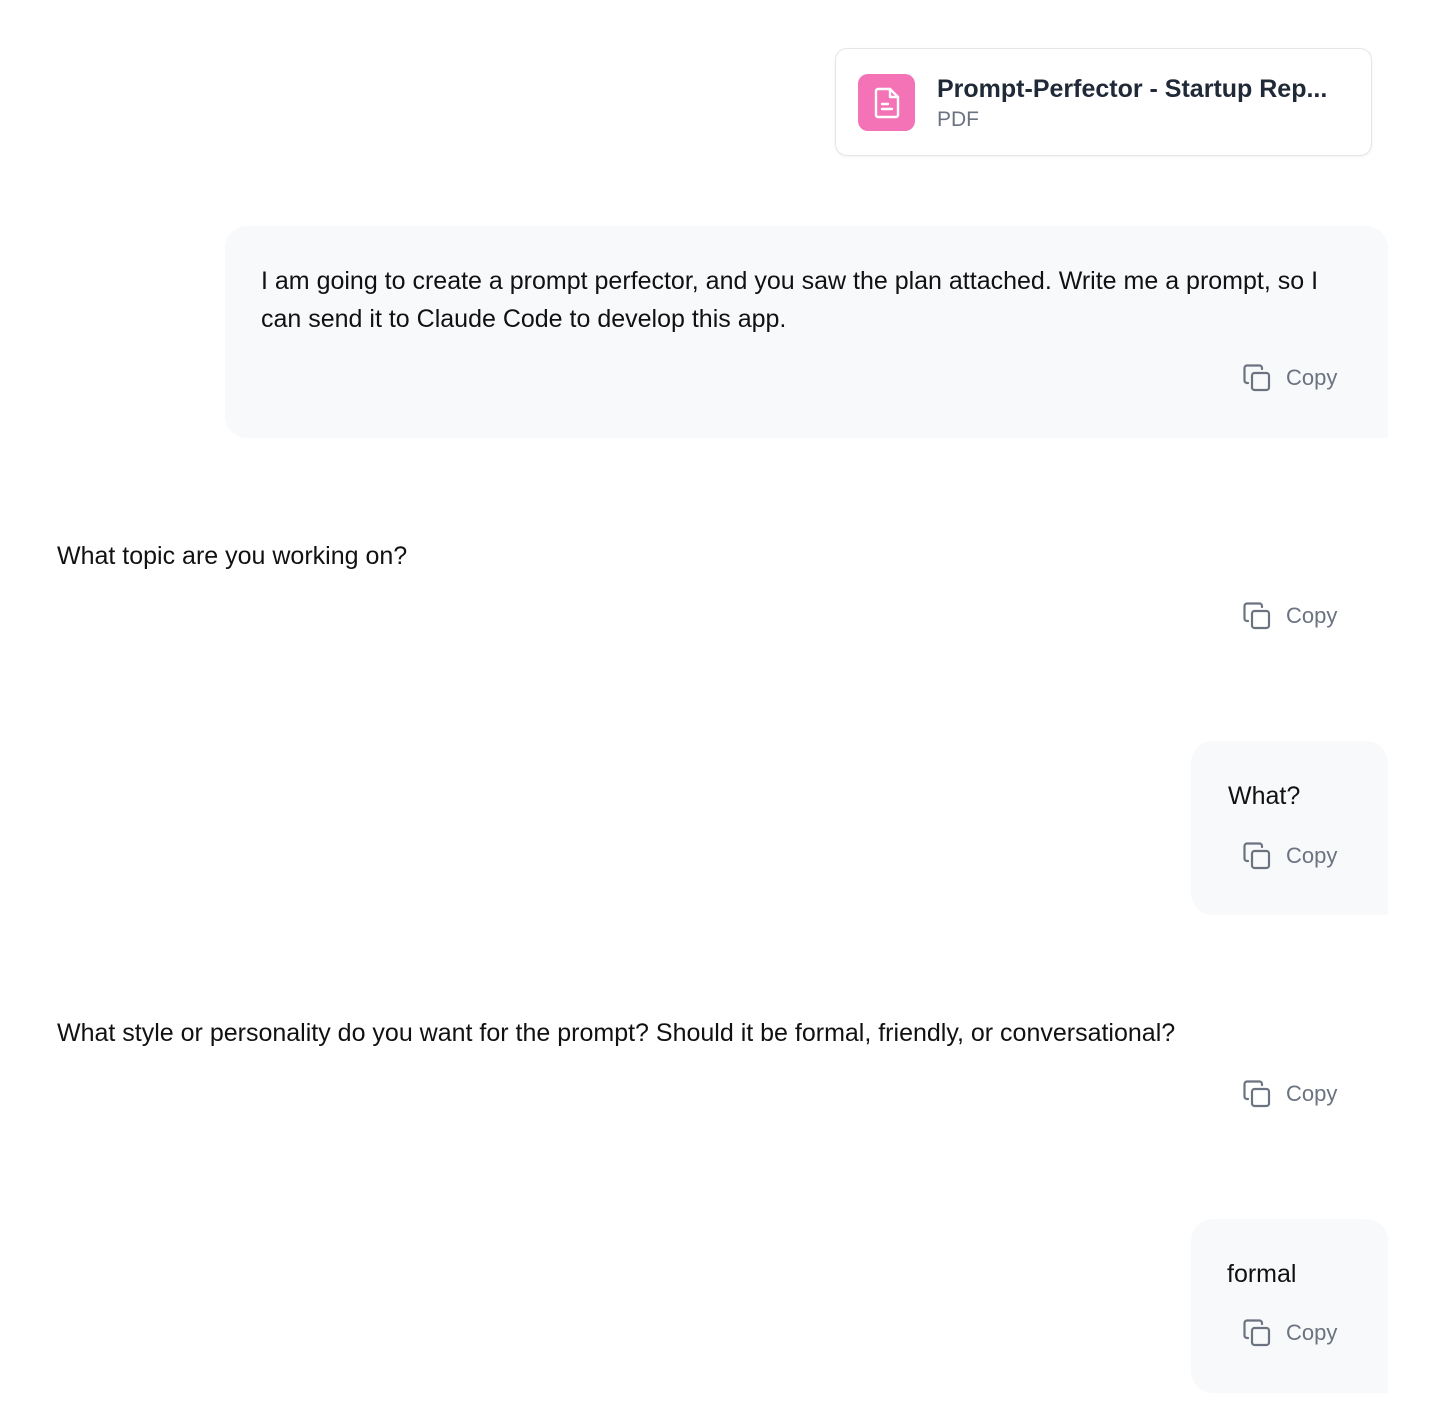 The image size is (1446, 1406). What do you see at coordinates (232, 556) in the screenshot?
I see `assistant-message-text: What topic are you working on?` at bounding box center [232, 556].